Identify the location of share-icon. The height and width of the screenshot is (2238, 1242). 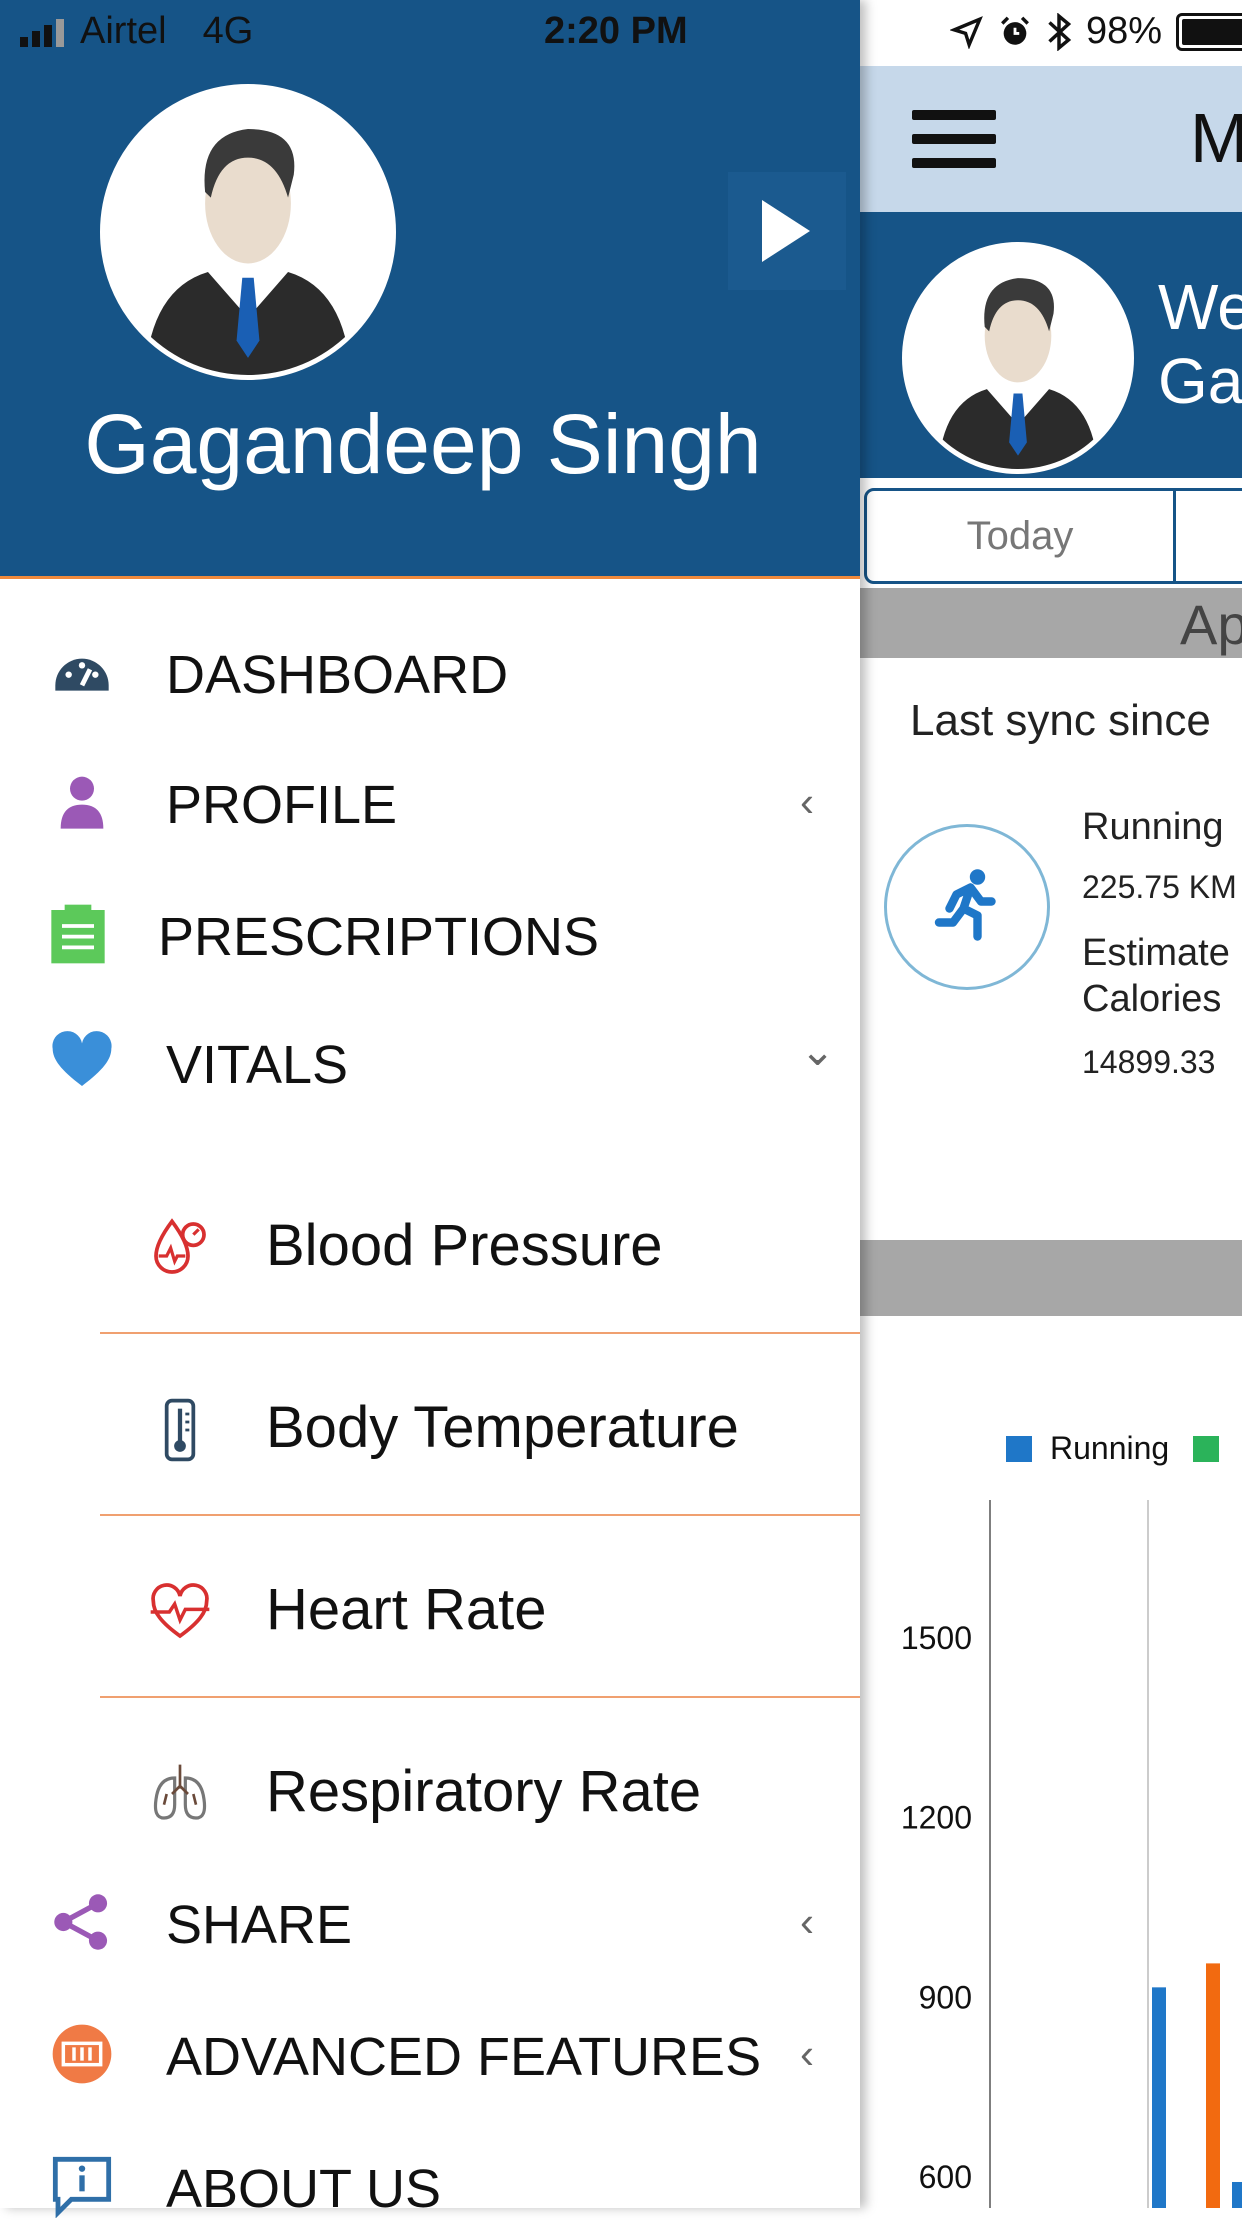
(81, 1922).